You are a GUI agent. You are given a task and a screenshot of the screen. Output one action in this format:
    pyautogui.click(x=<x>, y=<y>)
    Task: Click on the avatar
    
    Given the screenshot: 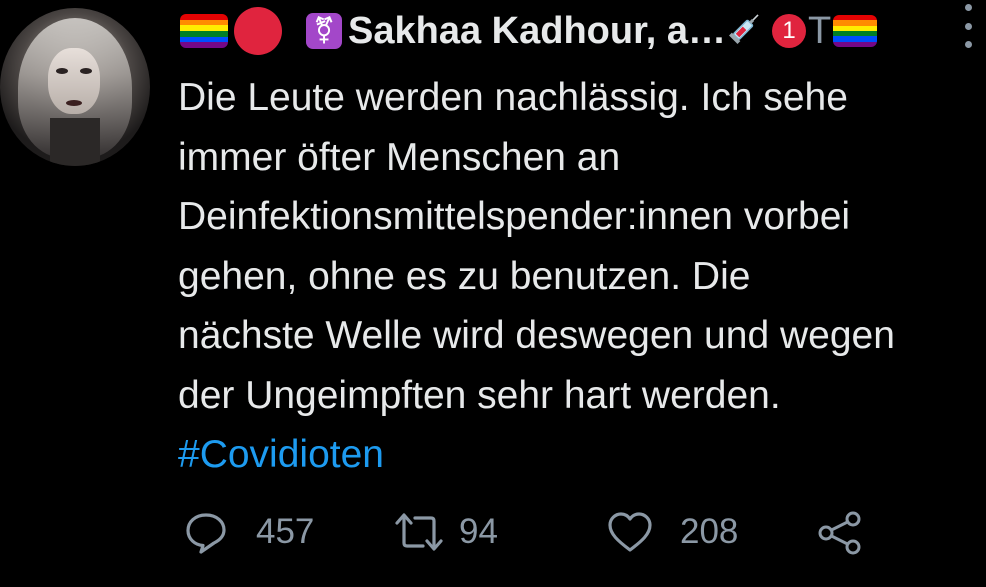 What is the action you would take?
    pyautogui.click(x=75, y=87)
    